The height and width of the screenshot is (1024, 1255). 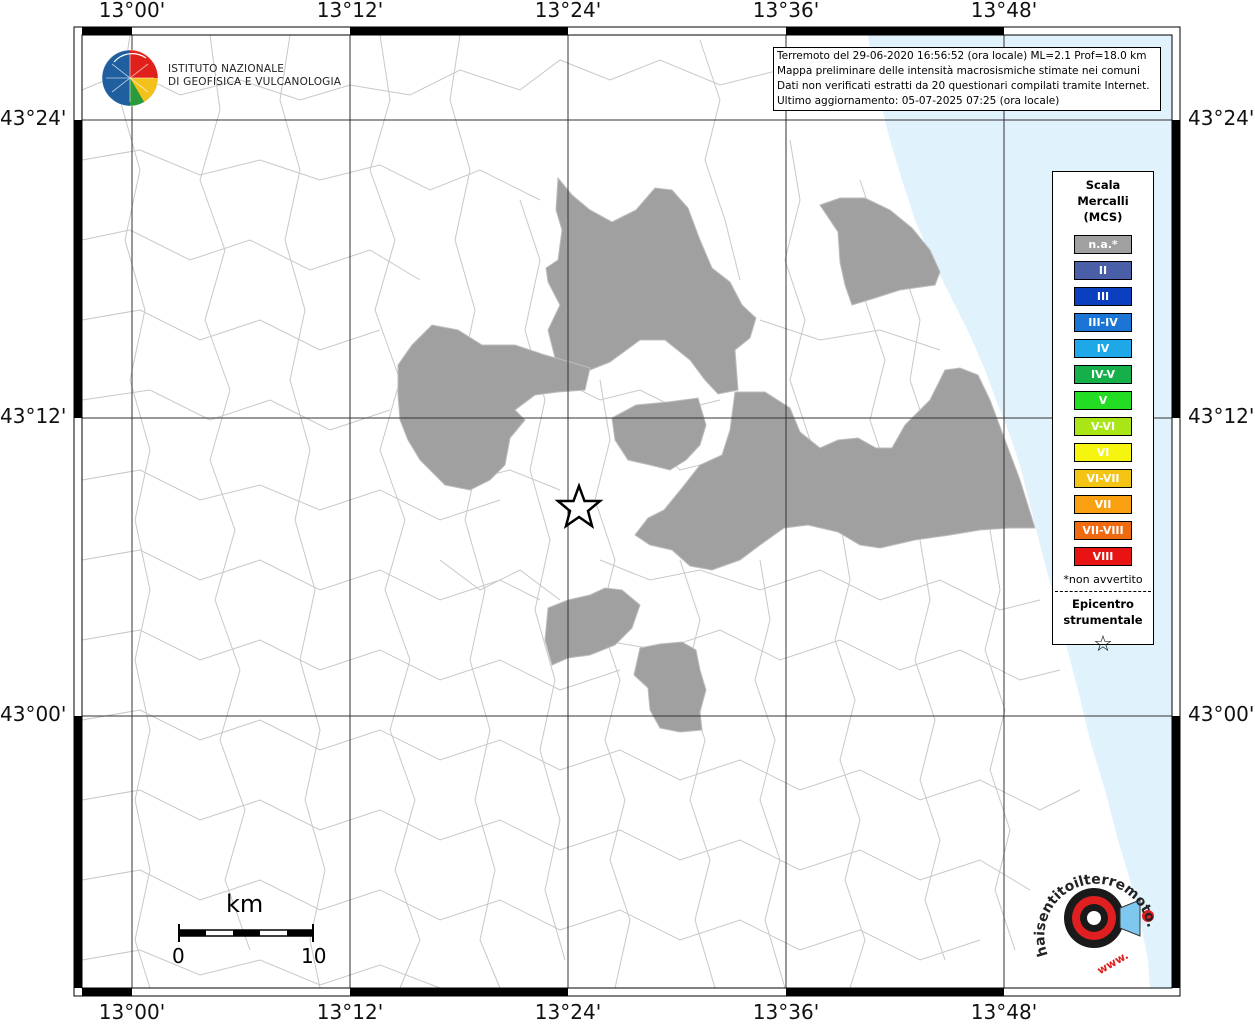 I want to click on scalebar-max: 10, so click(x=314, y=956).